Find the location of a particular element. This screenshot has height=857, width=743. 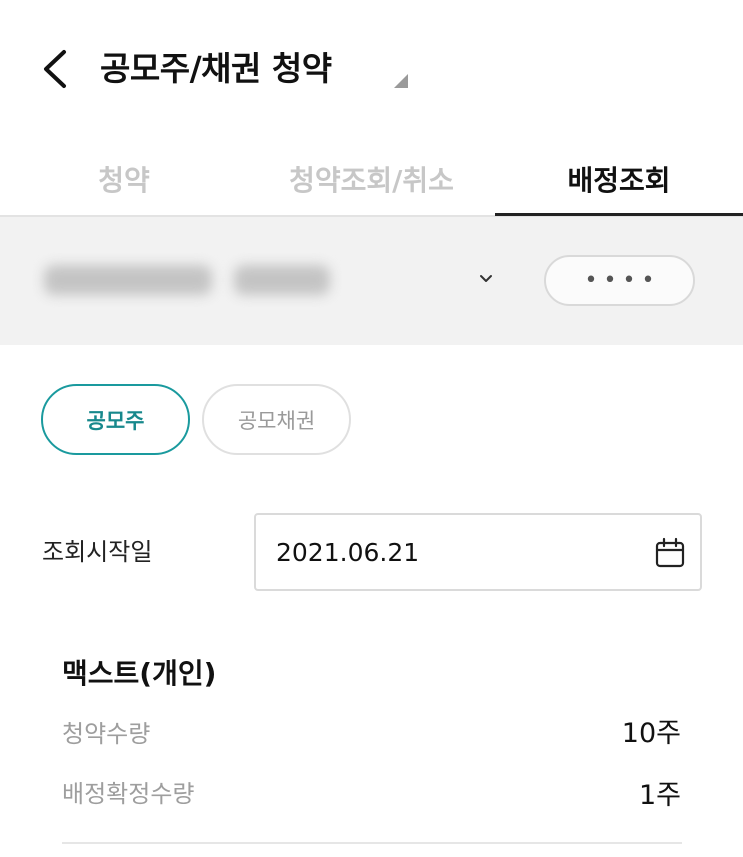

calendar-icon is located at coordinates (670, 553).